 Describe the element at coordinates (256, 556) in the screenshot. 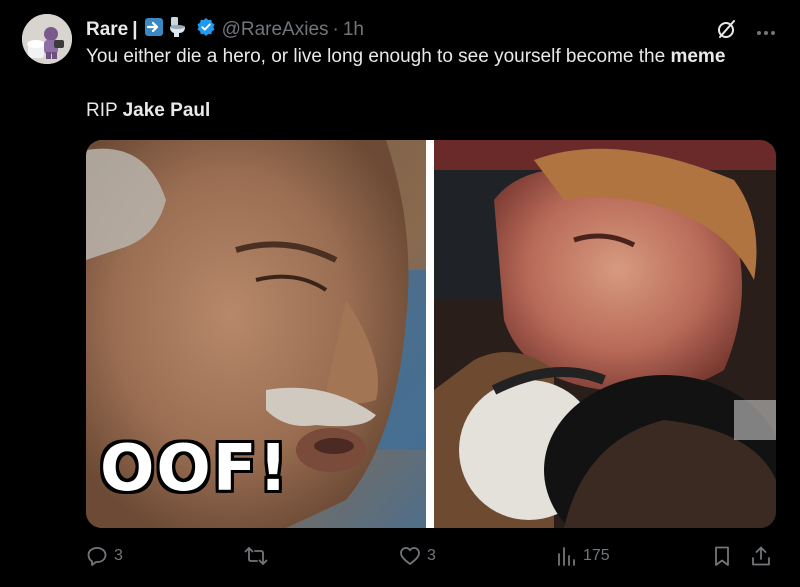

I see `retweet-icon` at that location.